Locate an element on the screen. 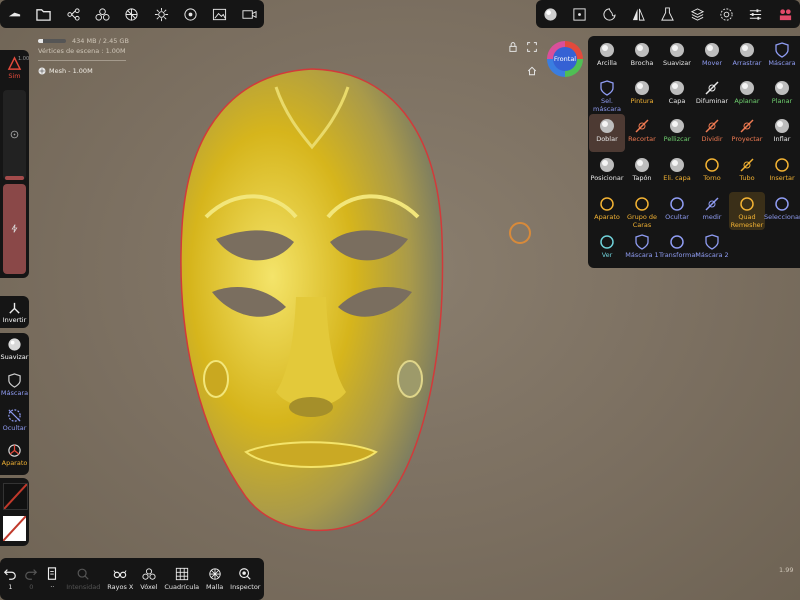  paint-sphere-icon is located at coordinates (642, 88).